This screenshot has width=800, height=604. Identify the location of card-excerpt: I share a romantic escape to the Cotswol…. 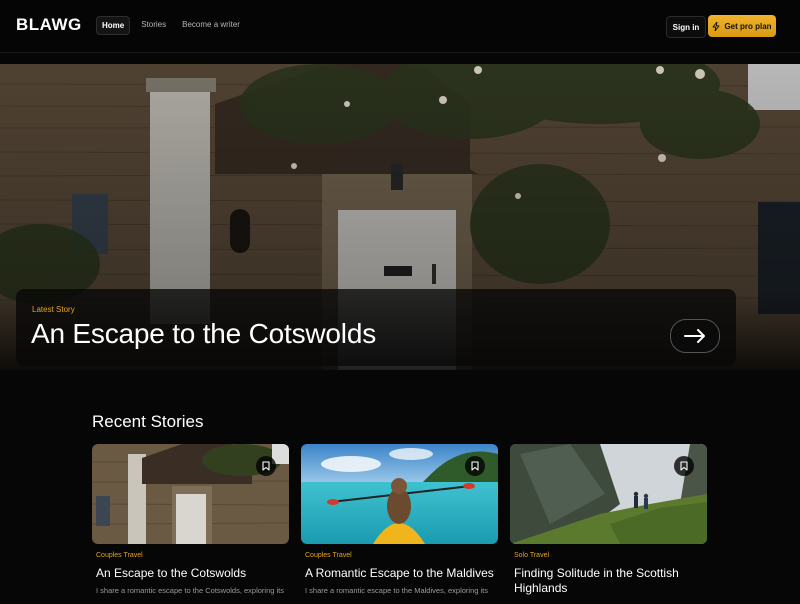
(190, 590).